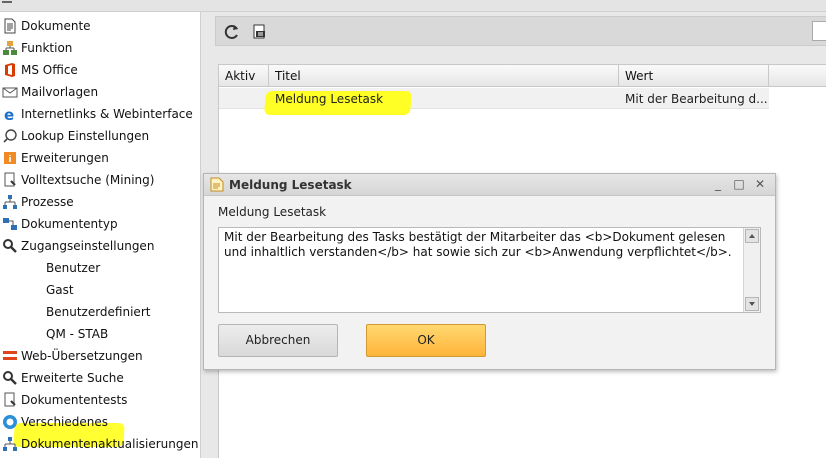 This screenshot has height=458, width=826. What do you see at coordinates (10, 202) in the screenshot?
I see `process-icon` at bounding box center [10, 202].